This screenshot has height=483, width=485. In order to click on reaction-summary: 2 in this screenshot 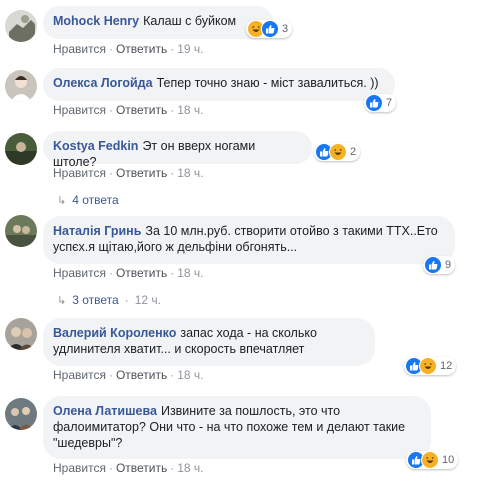, I will do `click(337, 152)`.